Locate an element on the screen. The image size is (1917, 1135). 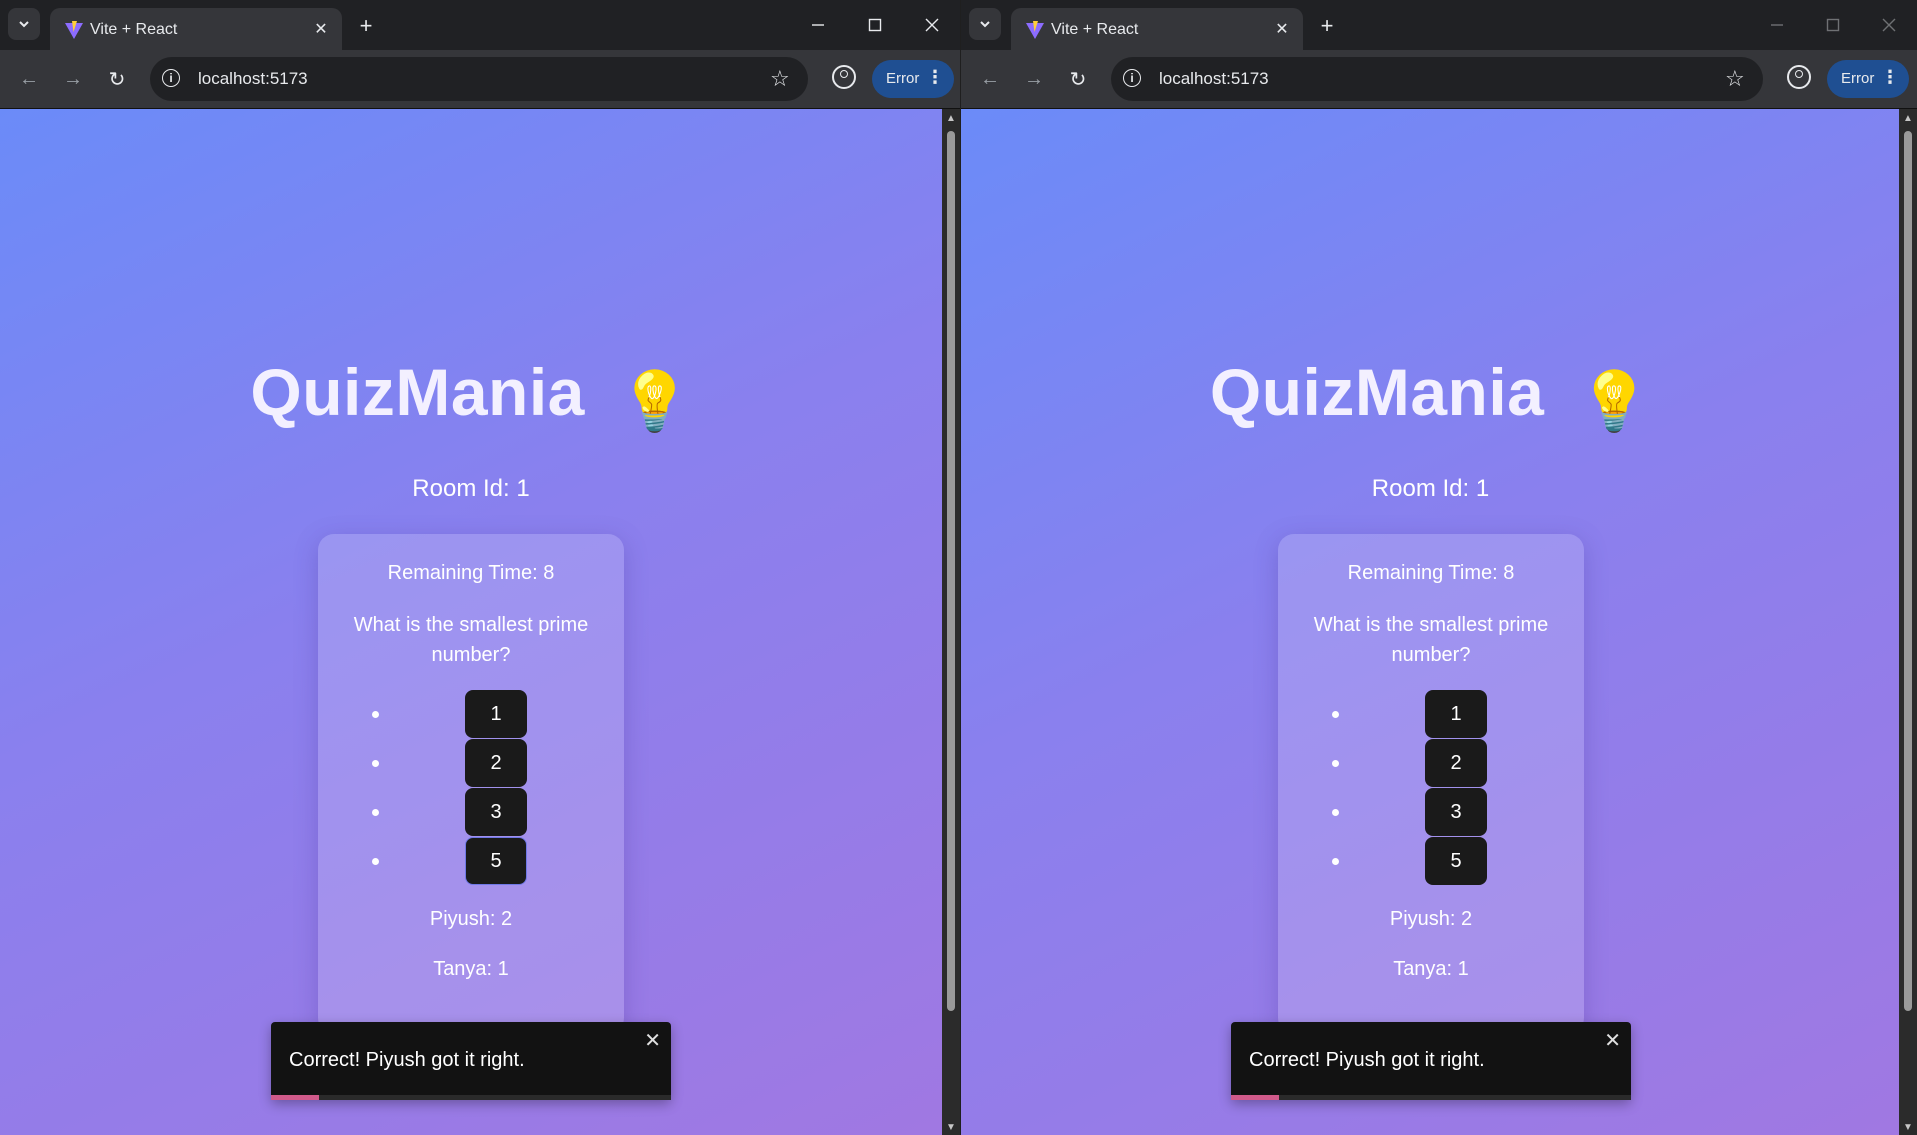
toast-message: Correct! Piyush got it right. is located at coordinates (407, 1060).